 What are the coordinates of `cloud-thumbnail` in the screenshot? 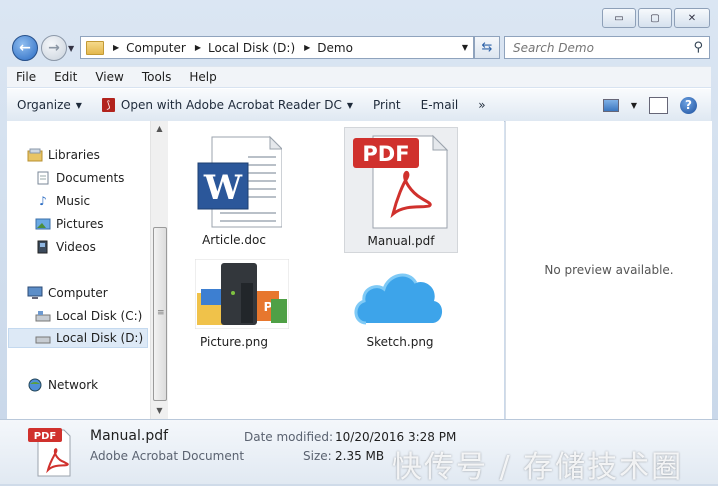 It's located at (398, 295).